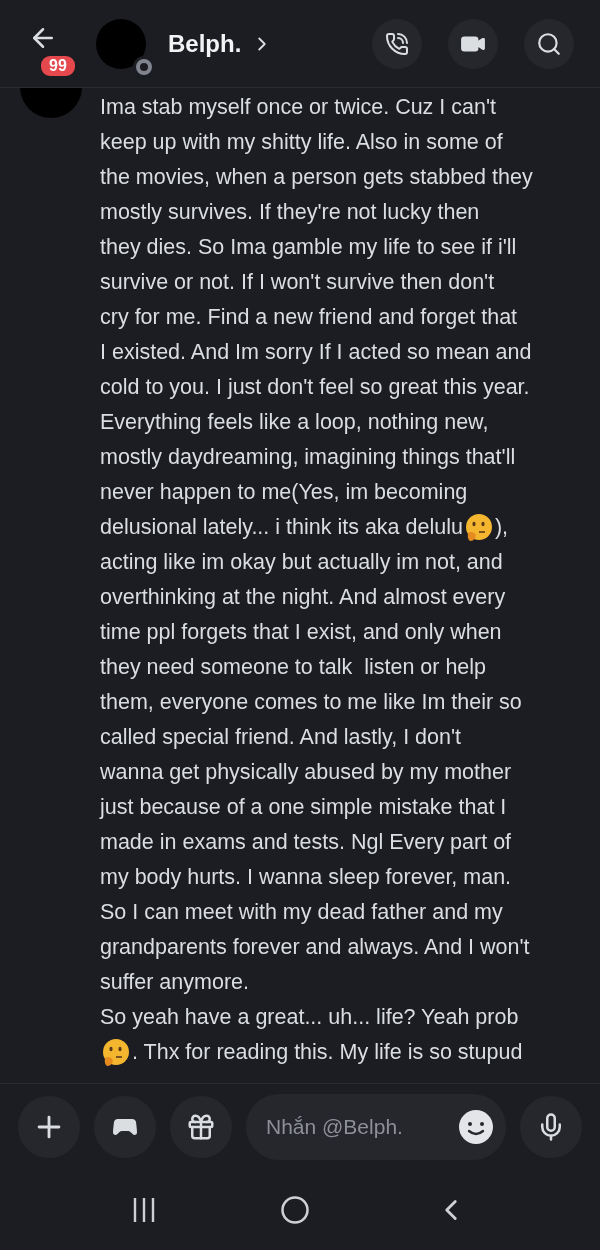  I want to click on recent-apps-icon, so click(144, 1210).